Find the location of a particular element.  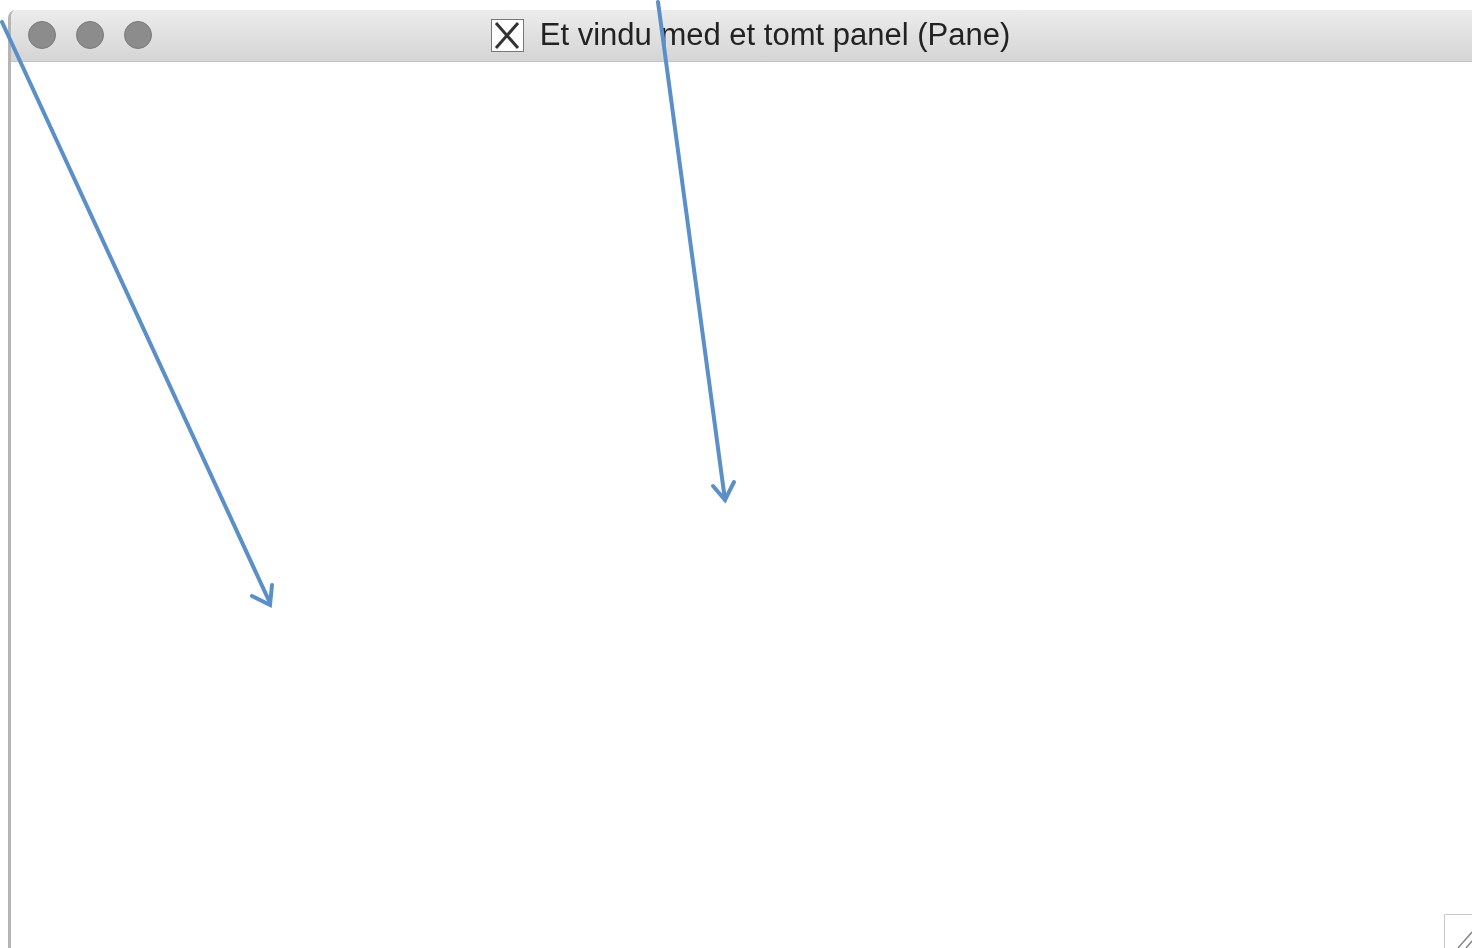

zoom-button is located at coordinates (138, 35).